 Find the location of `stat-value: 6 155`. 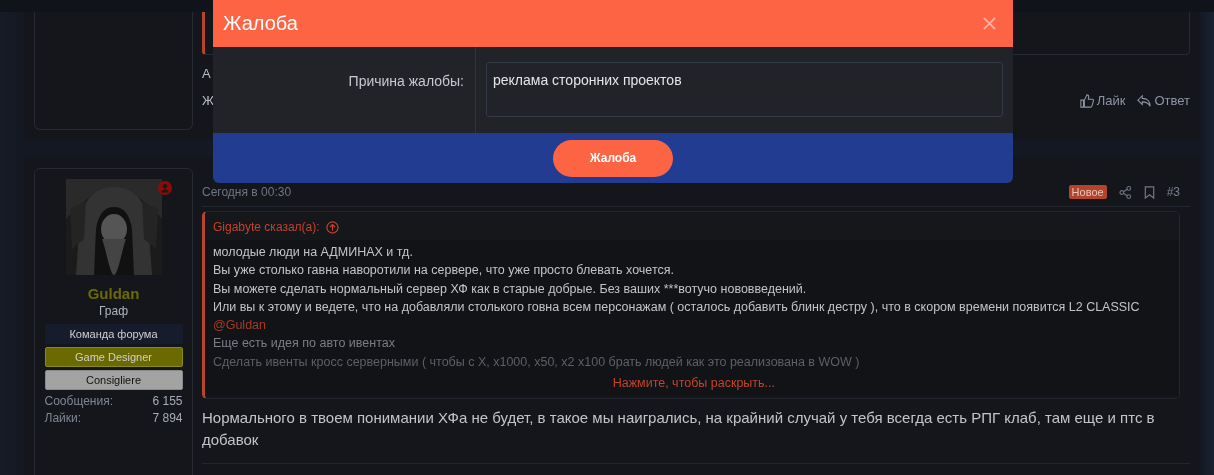

stat-value: 6 155 is located at coordinates (167, 401).